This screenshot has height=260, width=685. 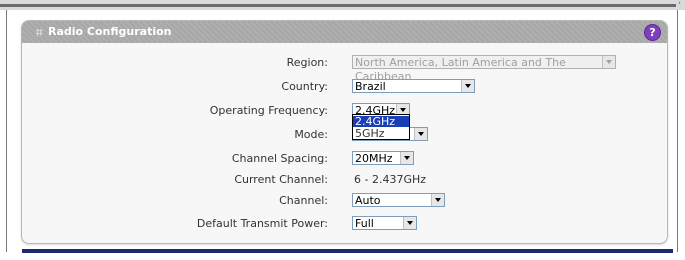 What do you see at coordinates (347, 251) in the screenshot?
I see `bottom-bar` at bounding box center [347, 251].